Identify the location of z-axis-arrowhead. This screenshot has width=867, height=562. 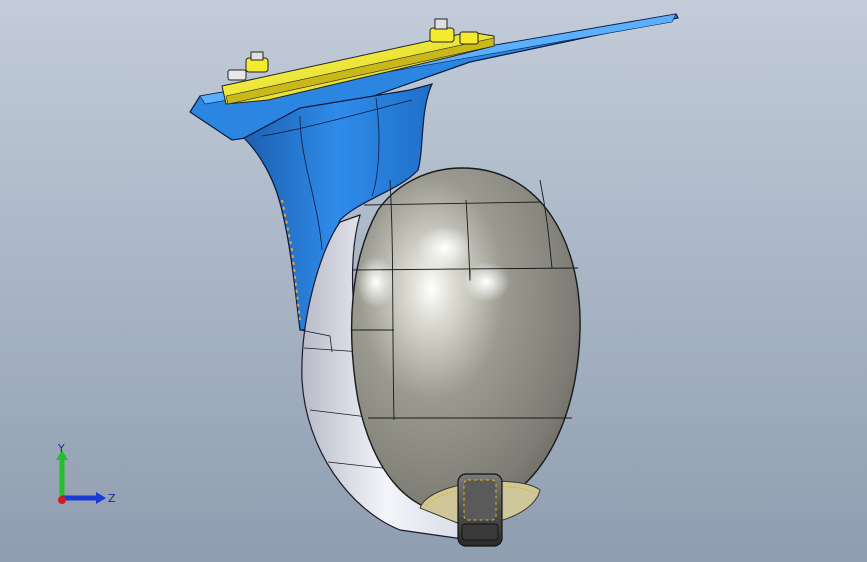
(101, 498).